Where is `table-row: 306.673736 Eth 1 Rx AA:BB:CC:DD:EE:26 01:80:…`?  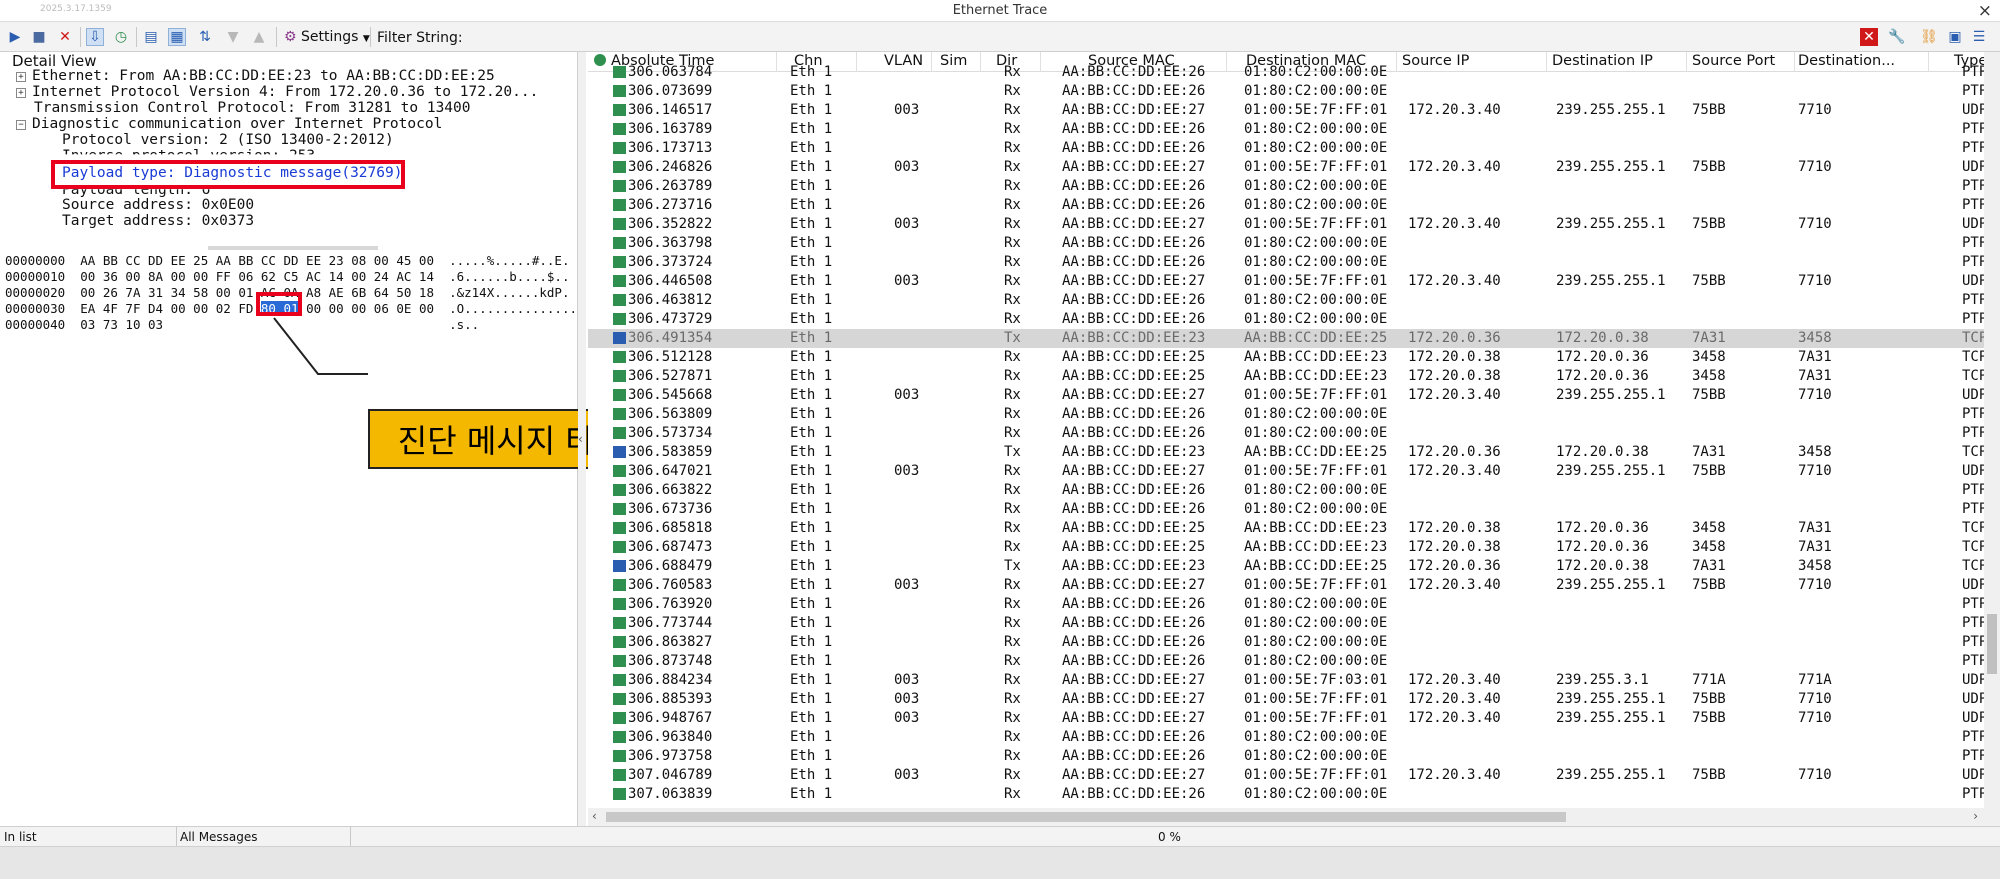 table-row: 306.673736 Eth 1 Rx AA:BB:CC:DD:EE:26 01:80:… is located at coordinates (1294, 509).